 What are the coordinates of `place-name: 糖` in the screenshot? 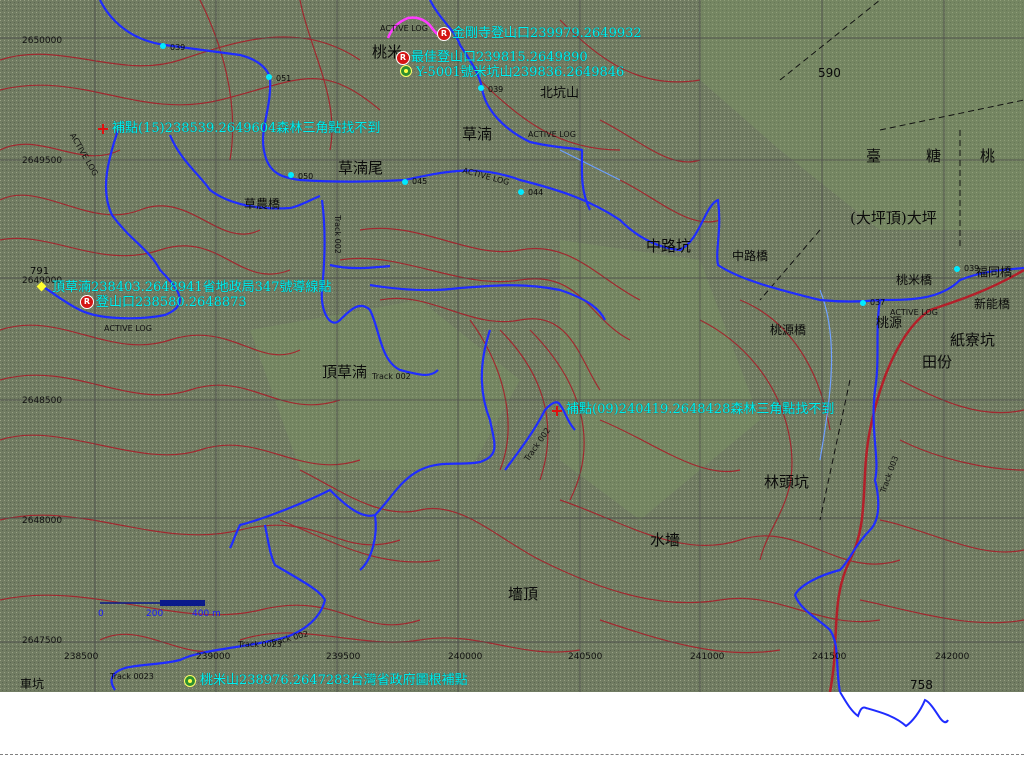 It's located at (934, 156).